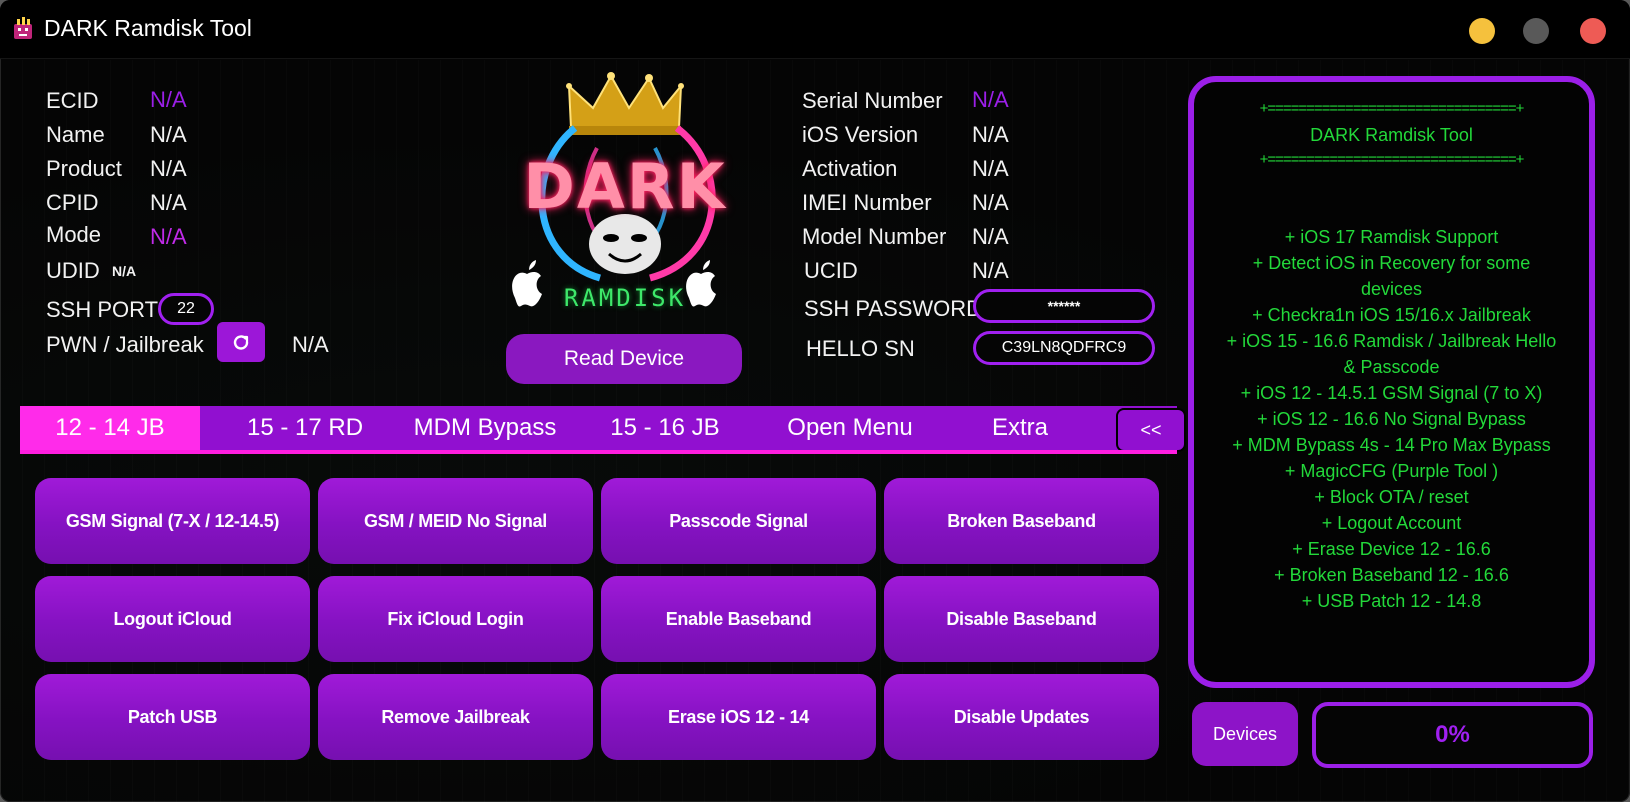  I want to click on tab-open-menu: Open Menu, so click(850, 428).